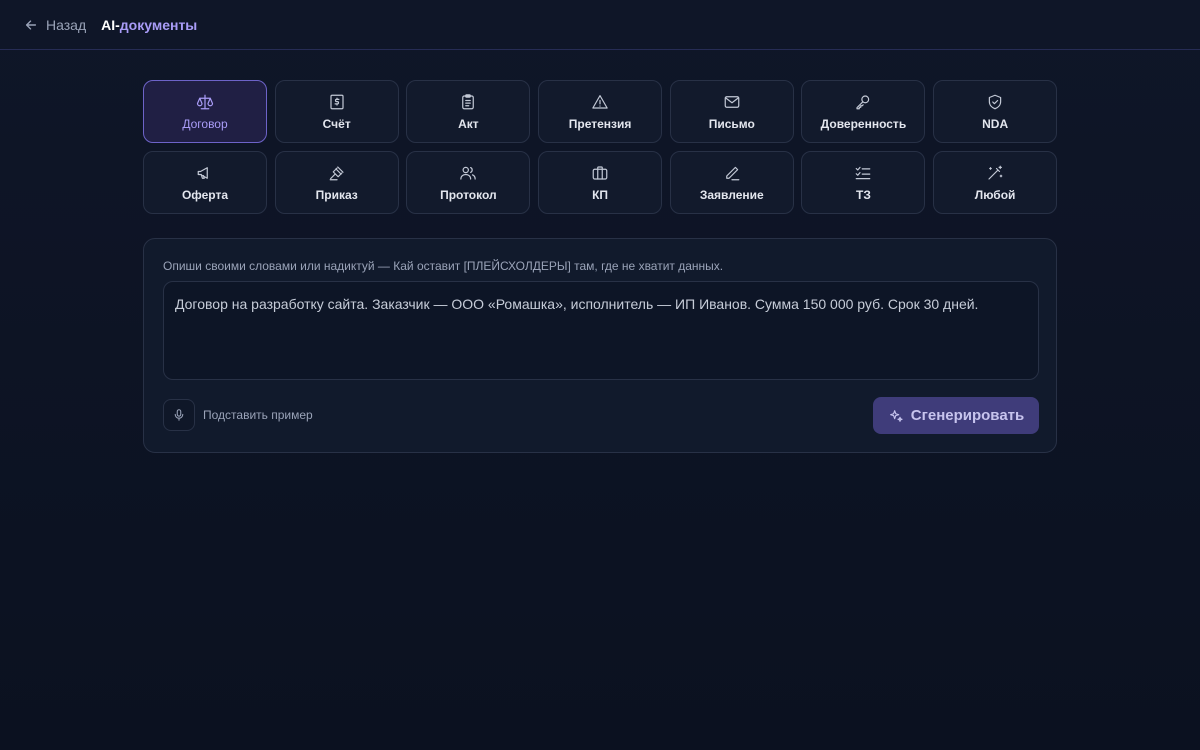  Describe the element at coordinates (468, 111) in the screenshot. I see `doc-type-act: Акт` at that location.